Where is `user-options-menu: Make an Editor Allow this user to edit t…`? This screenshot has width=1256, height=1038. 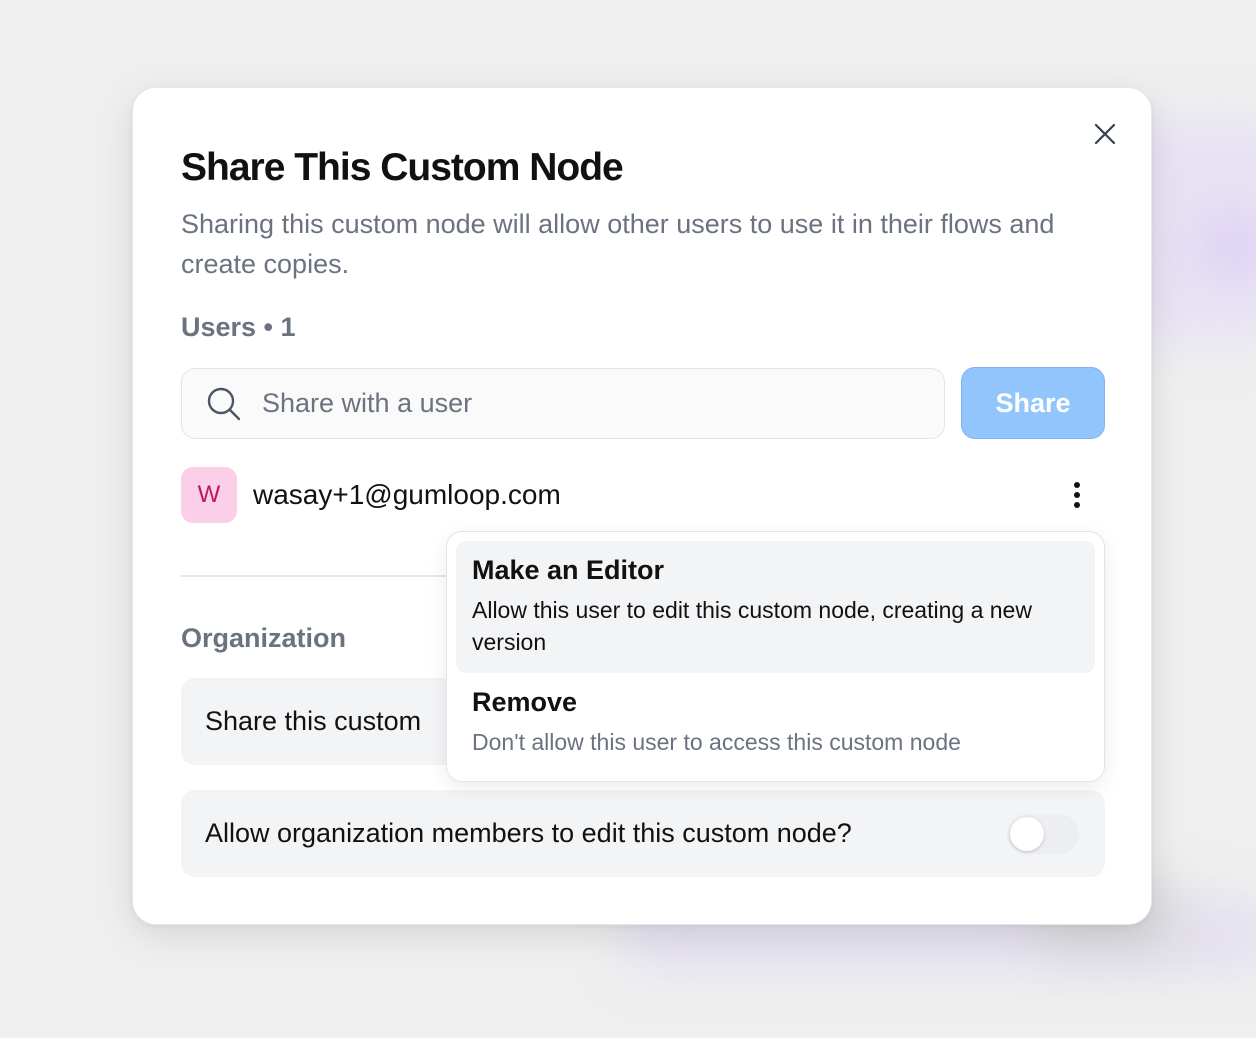
user-options-menu: Make an Editor Allow this user to edit t… is located at coordinates (775, 656).